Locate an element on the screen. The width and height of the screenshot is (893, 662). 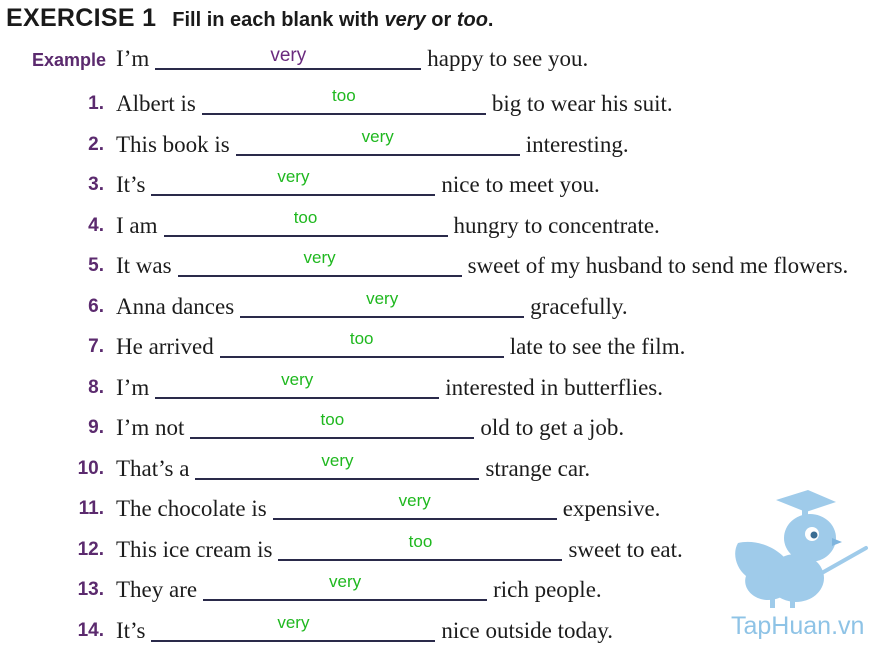
item-text-after: nice to meet you. is located at coordinates (520, 184).